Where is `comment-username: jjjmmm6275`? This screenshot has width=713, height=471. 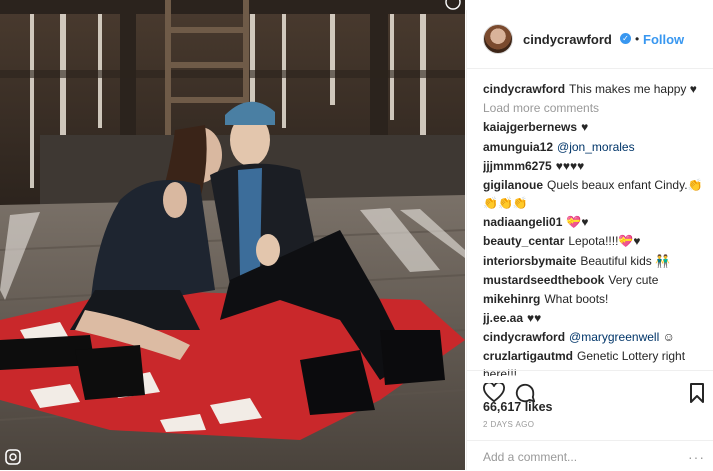
comment-username: jjjmmm6275 is located at coordinates (517, 166).